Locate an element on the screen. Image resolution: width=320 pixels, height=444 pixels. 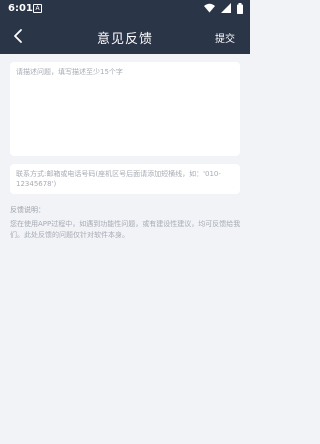
explain-title: 反馈说明： is located at coordinates (27, 210).